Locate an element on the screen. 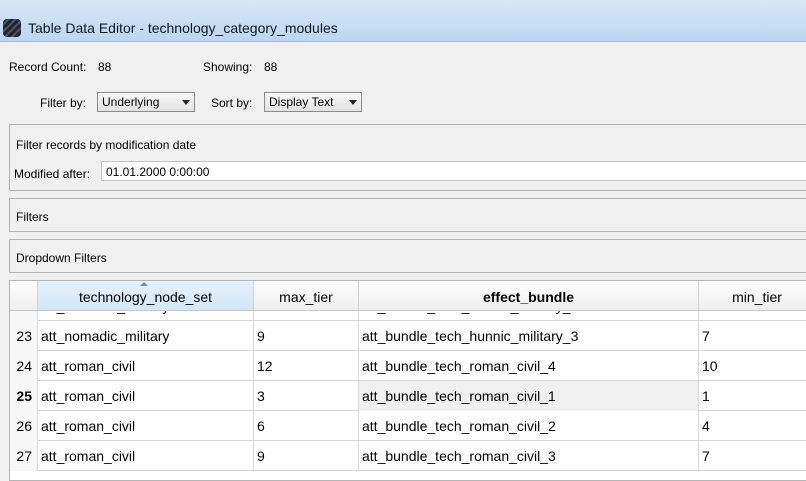 The width and height of the screenshot is (806, 481). column-header-min-tier: min_tier is located at coordinates (752, 296).